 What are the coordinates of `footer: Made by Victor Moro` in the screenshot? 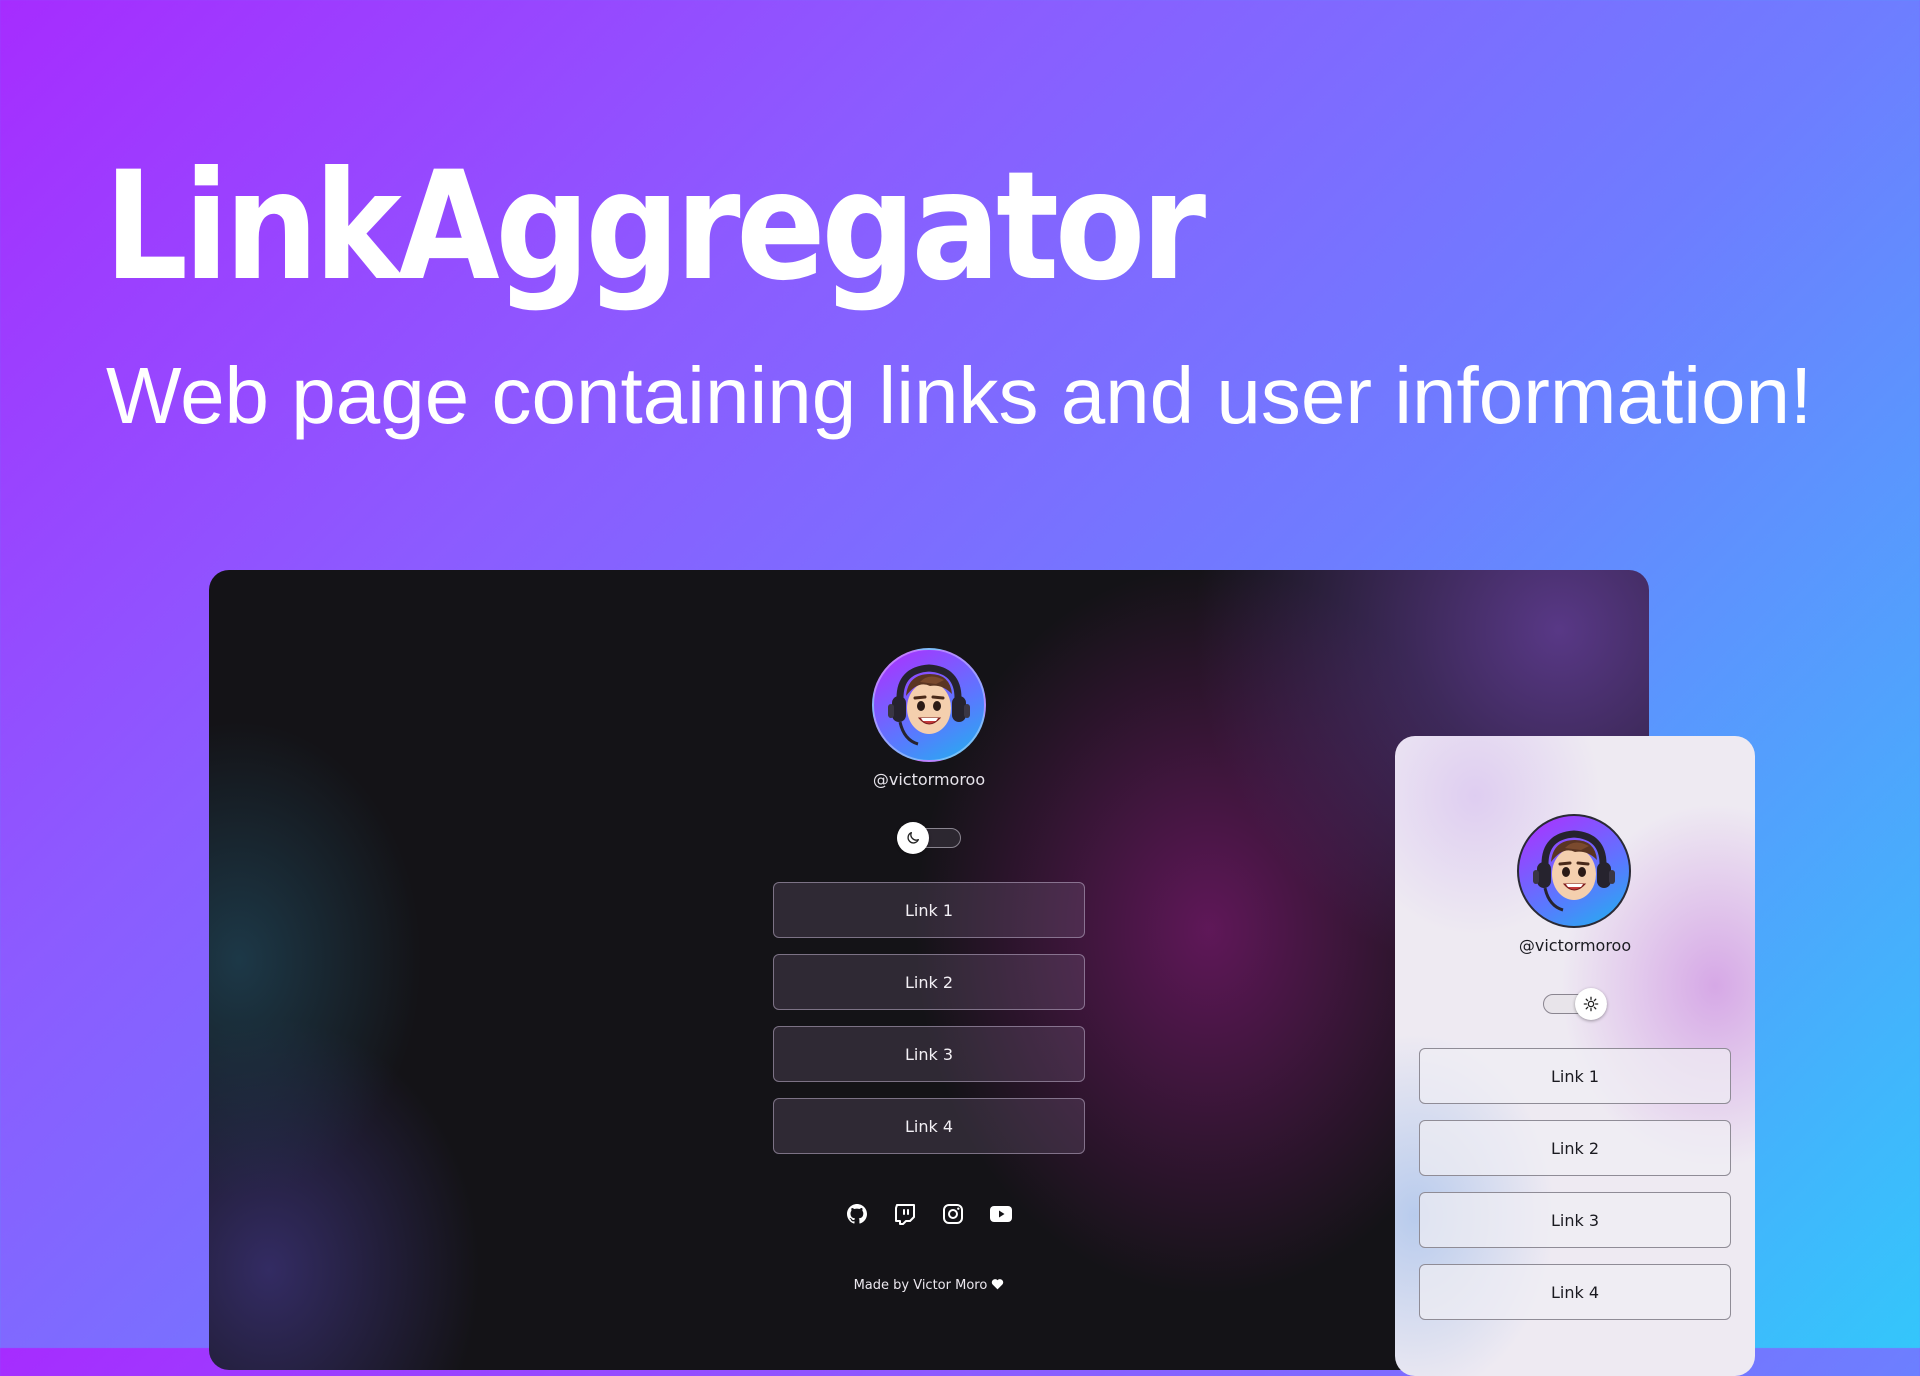 It's located at (929, 1286).